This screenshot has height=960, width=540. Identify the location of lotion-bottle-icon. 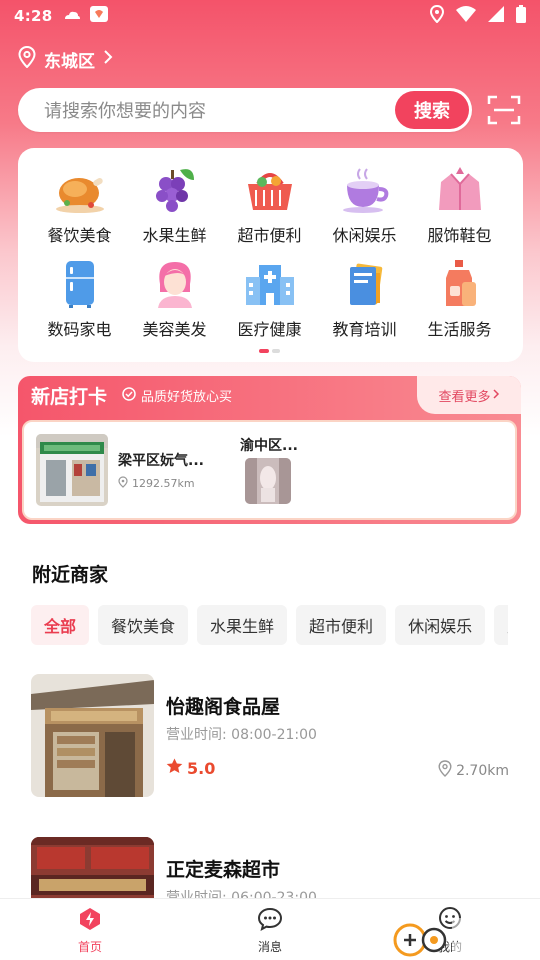
(460, 284).